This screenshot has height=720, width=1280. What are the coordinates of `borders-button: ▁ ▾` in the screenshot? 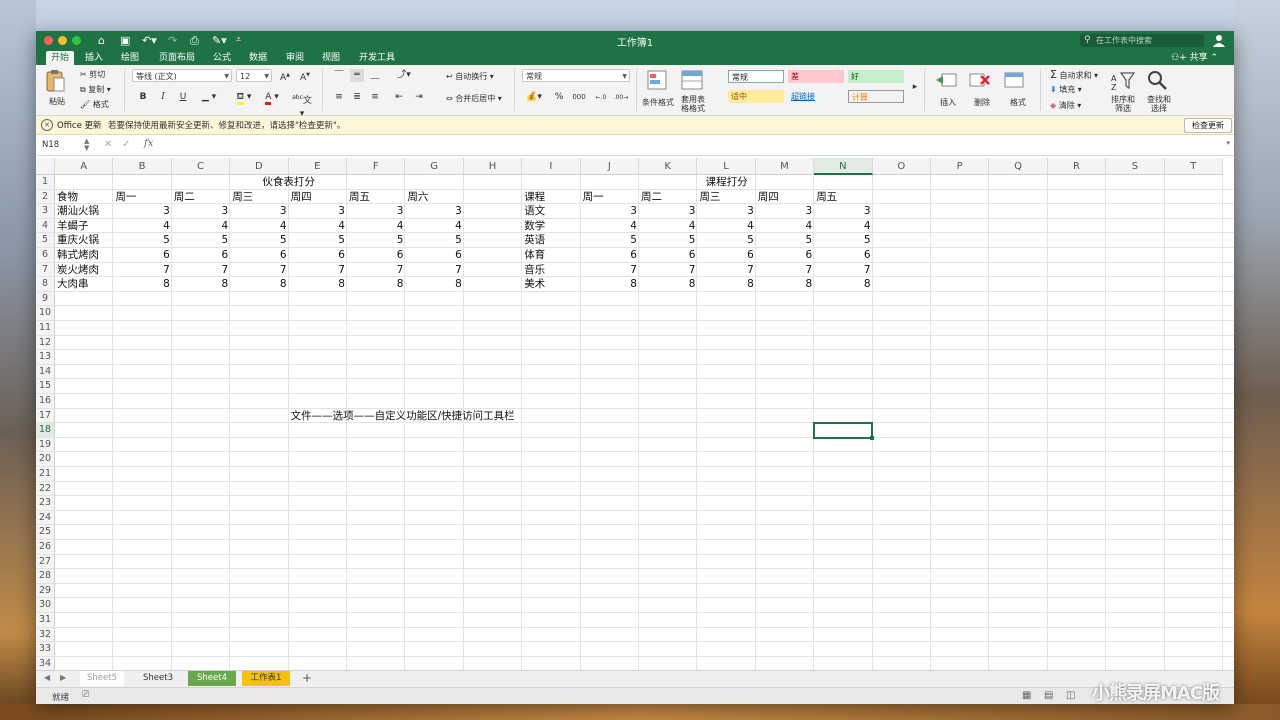 It's located at (209, 97).